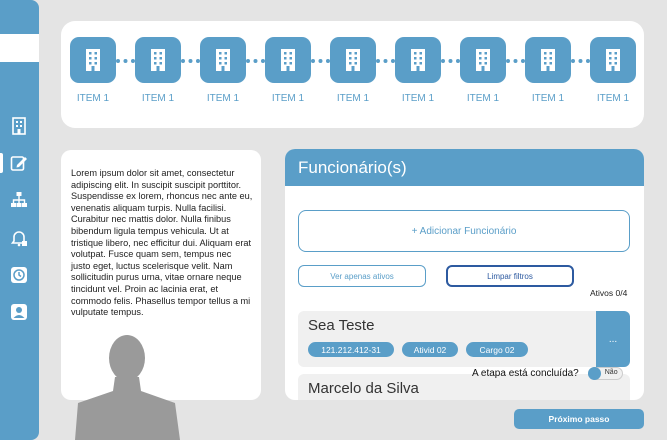 The width and height of the screenshot is (667, 440). What do you see at coordinates (525, 373) in the screenshot?
I see `step-done-label: A etapa está concluída?` at bounding box center [525, 373].